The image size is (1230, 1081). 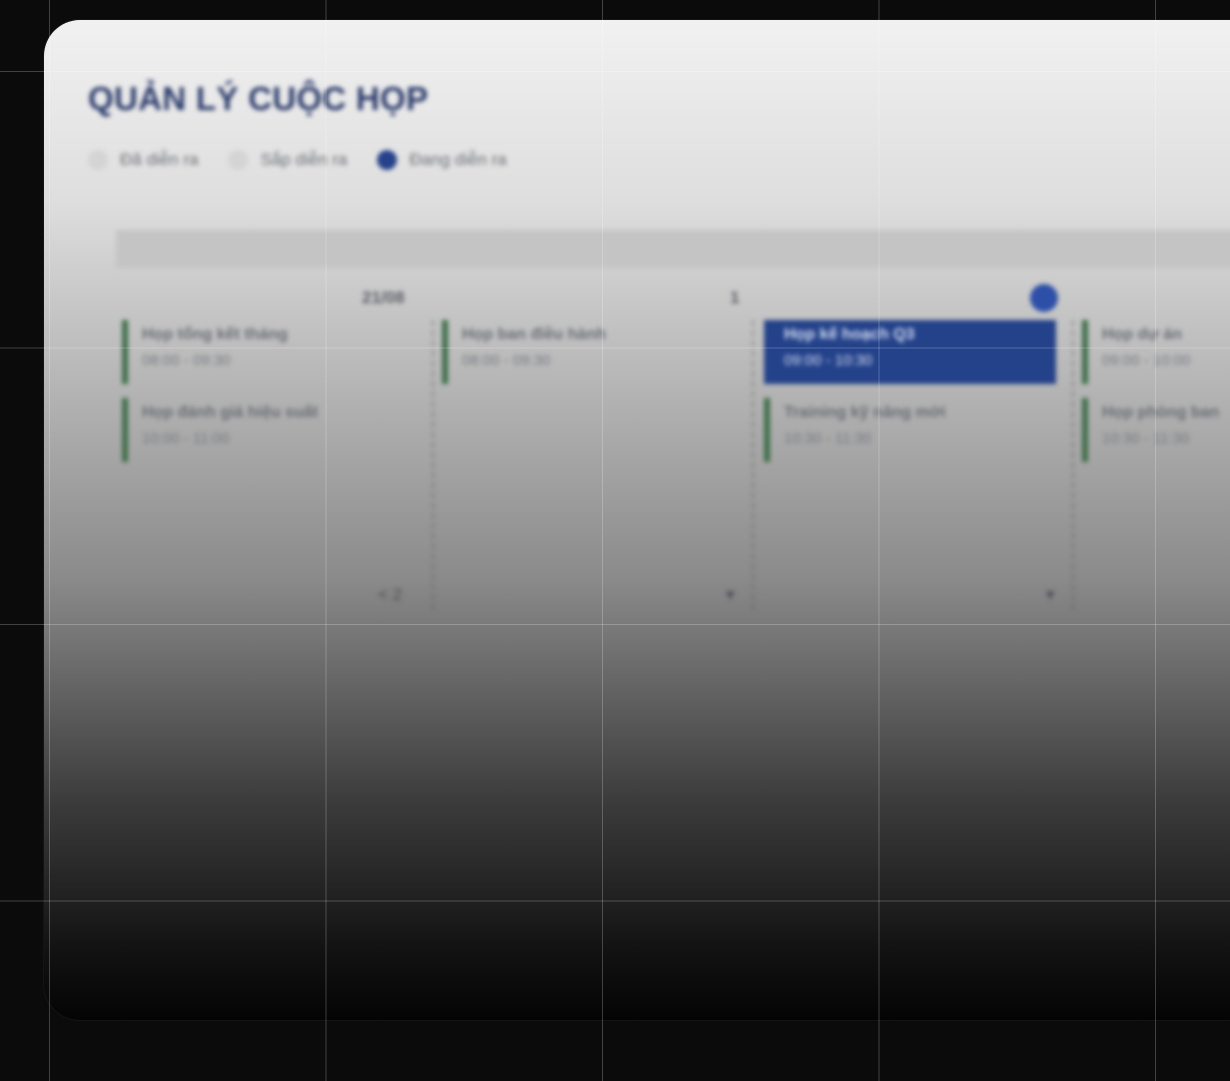 I want to click on column-footer-label: < 2, so click(x=390, y=594).